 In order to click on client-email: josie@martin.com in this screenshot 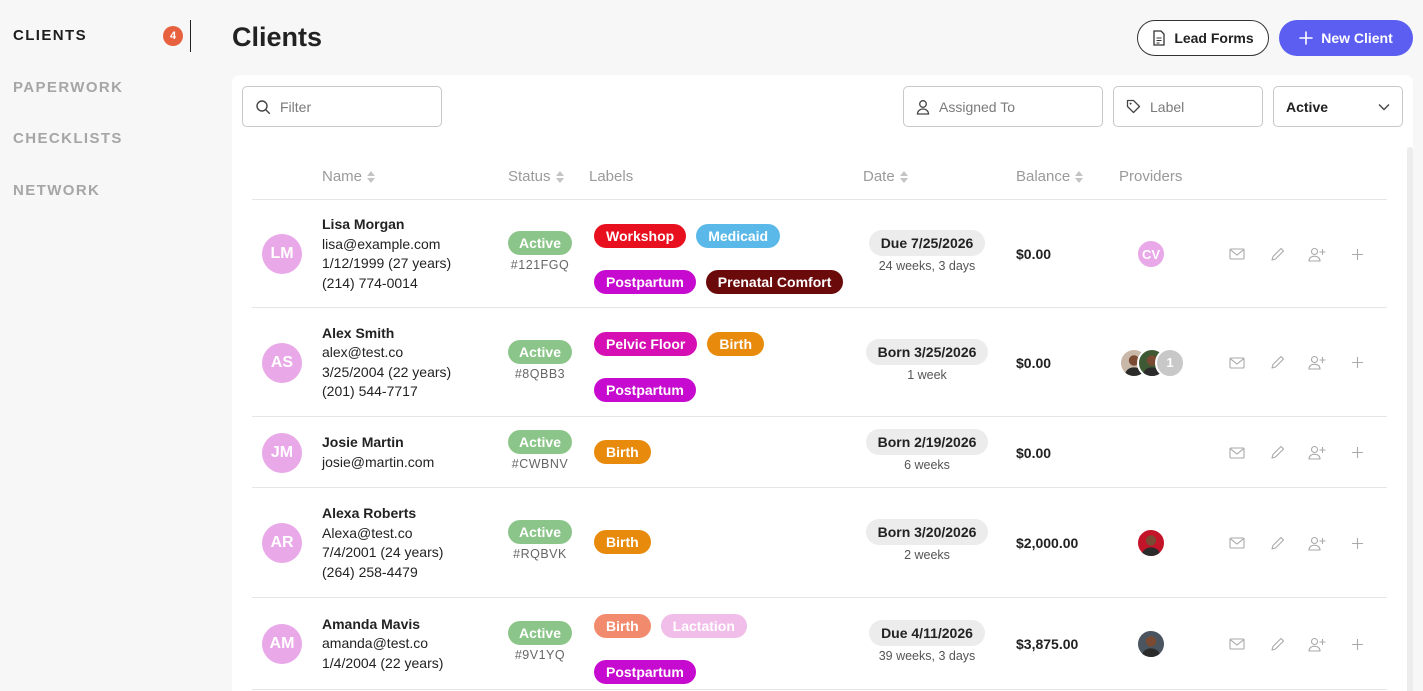, I will do `click(378, 461)`.